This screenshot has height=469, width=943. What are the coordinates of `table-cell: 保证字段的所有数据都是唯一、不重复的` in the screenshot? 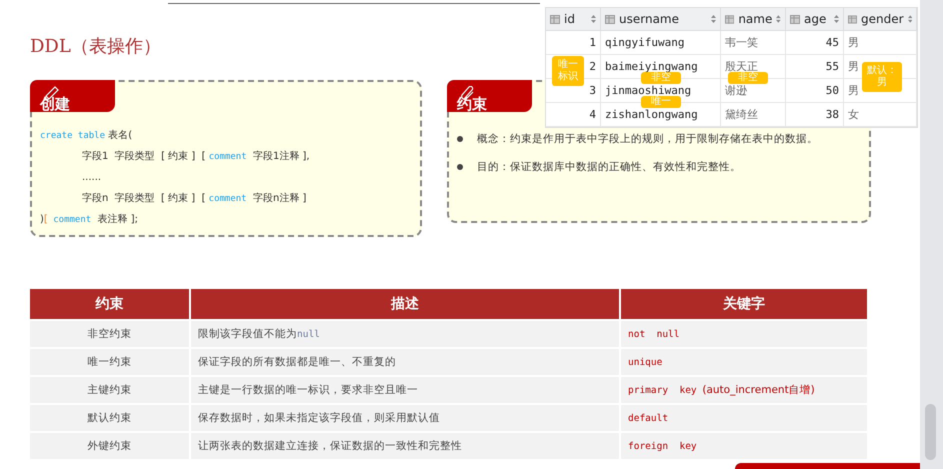 It's located at (405, 362).